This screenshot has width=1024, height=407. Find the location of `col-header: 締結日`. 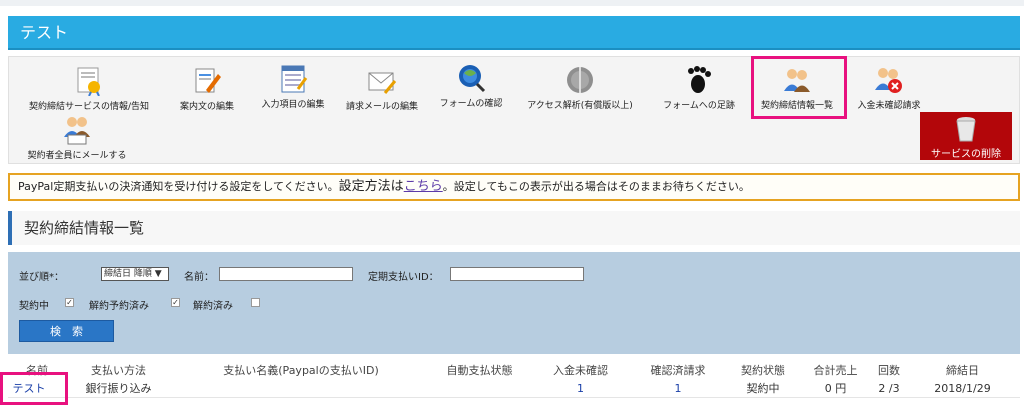

col-header: 締結日 is located at coordinates (962, 370).